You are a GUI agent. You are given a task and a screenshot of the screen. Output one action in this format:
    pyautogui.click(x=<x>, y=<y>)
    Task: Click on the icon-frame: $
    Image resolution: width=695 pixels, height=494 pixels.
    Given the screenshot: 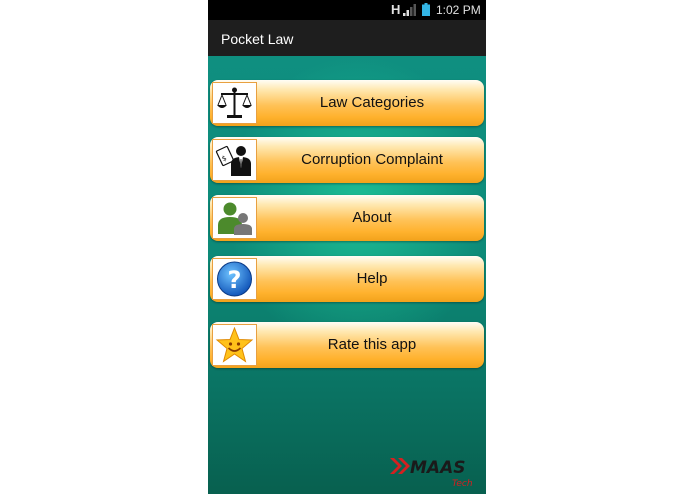 What is the action you would take?
    pyautogui.click(x=234, y=160)
    